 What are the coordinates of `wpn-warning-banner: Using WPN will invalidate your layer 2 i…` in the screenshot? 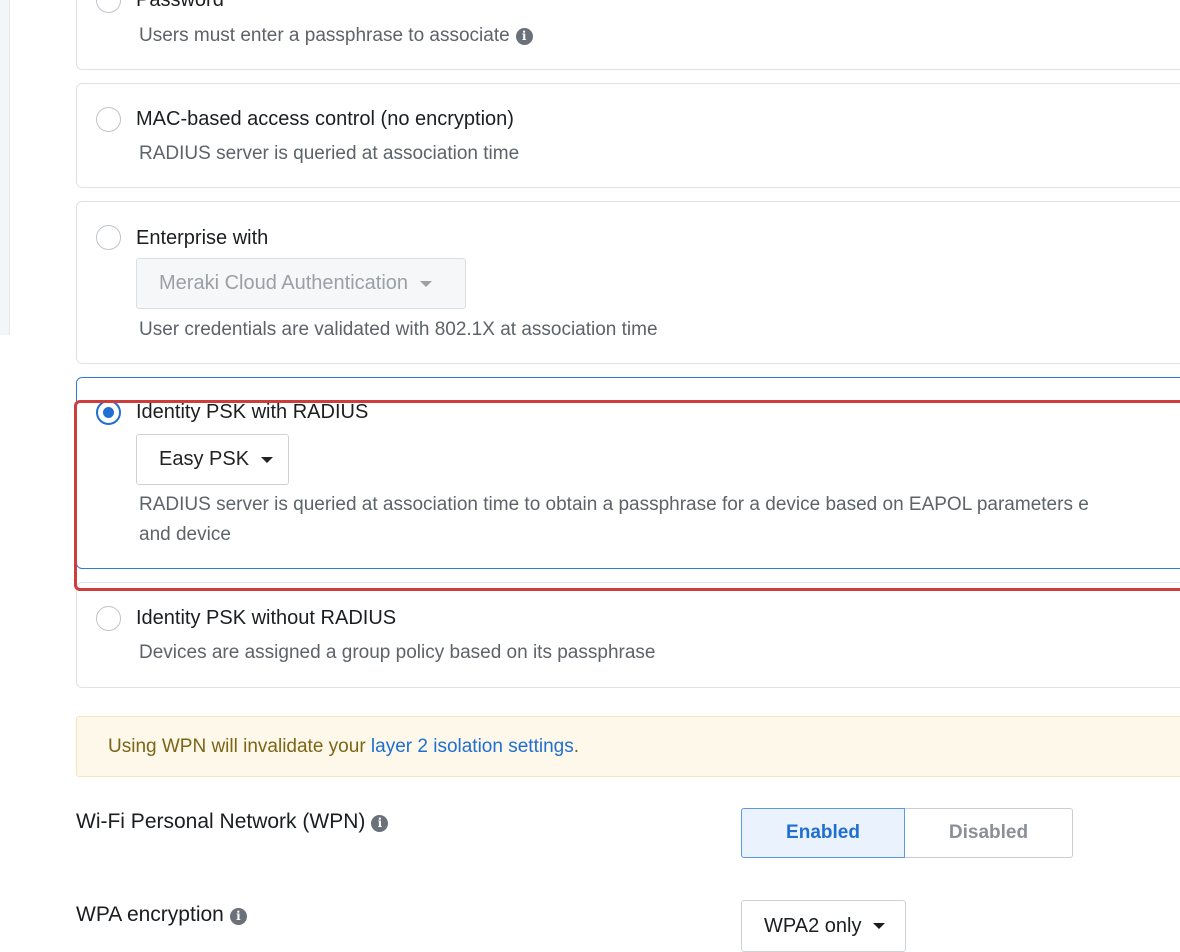 It's located at (628, 746).